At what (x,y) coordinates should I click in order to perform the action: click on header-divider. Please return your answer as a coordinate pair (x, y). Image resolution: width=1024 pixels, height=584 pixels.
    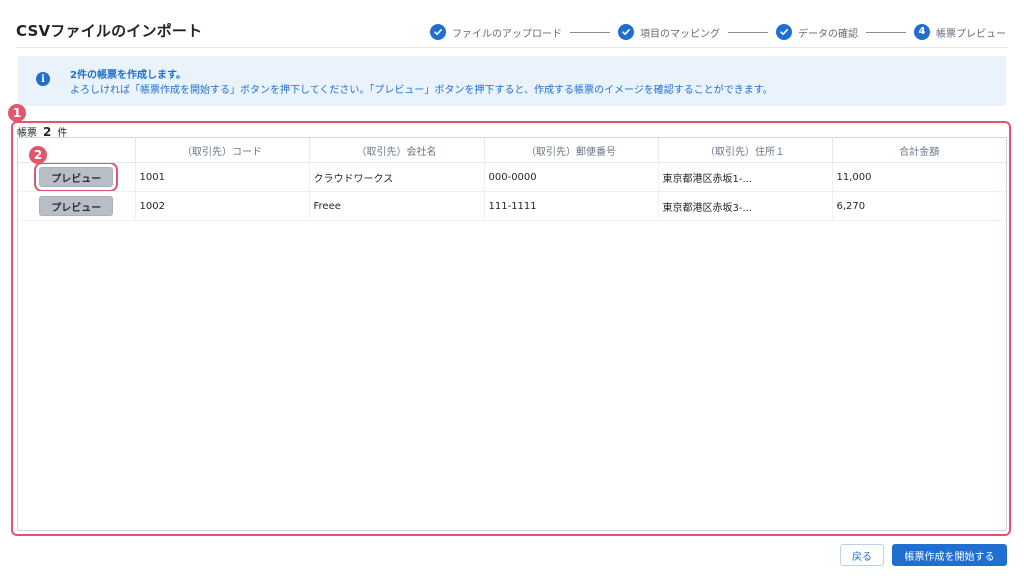
    Looking at the image, I should click on (512, 47).